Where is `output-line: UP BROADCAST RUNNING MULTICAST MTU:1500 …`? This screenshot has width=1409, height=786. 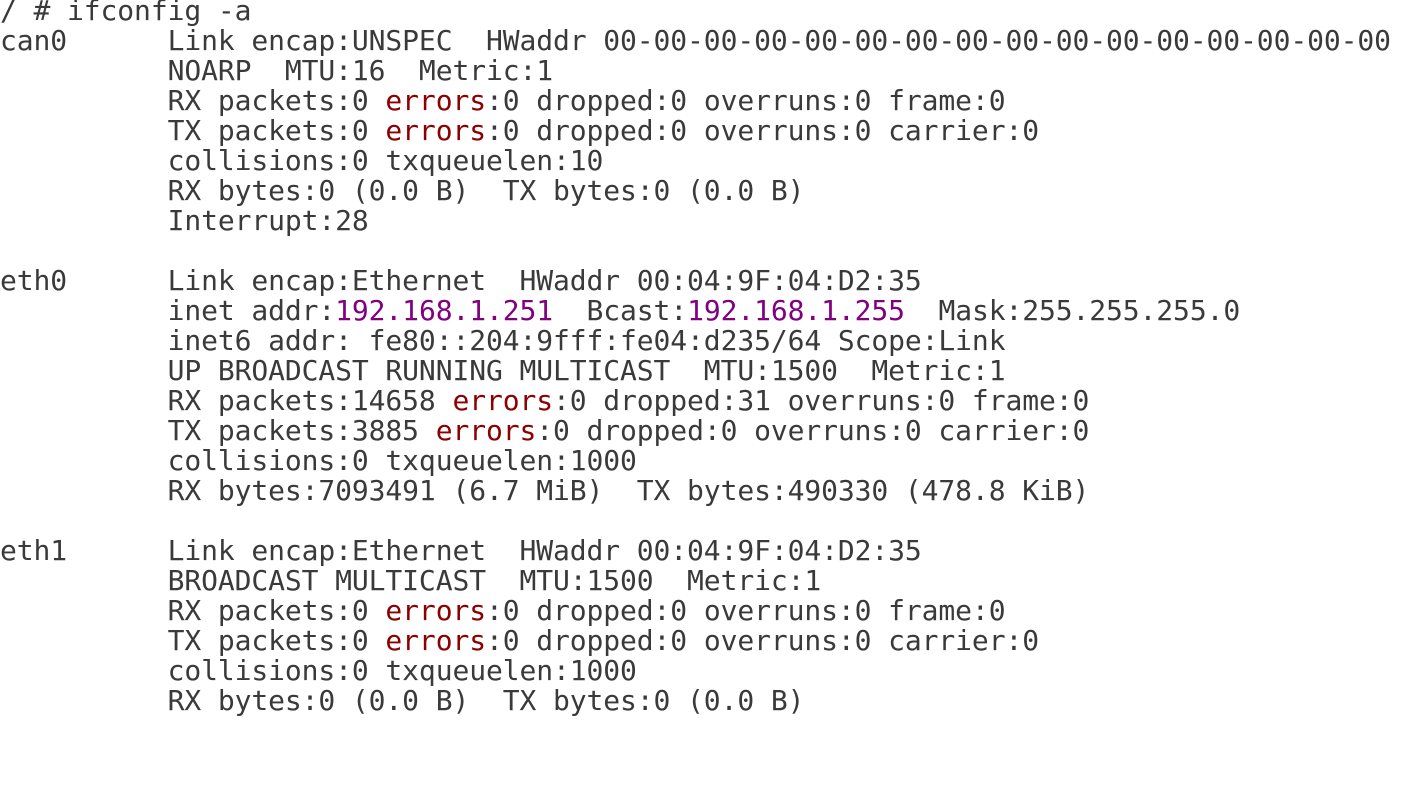 output-line: UP BROADCAST RUNNING MULTICAST MTU:1500 … is located at coordinates (704, 370).